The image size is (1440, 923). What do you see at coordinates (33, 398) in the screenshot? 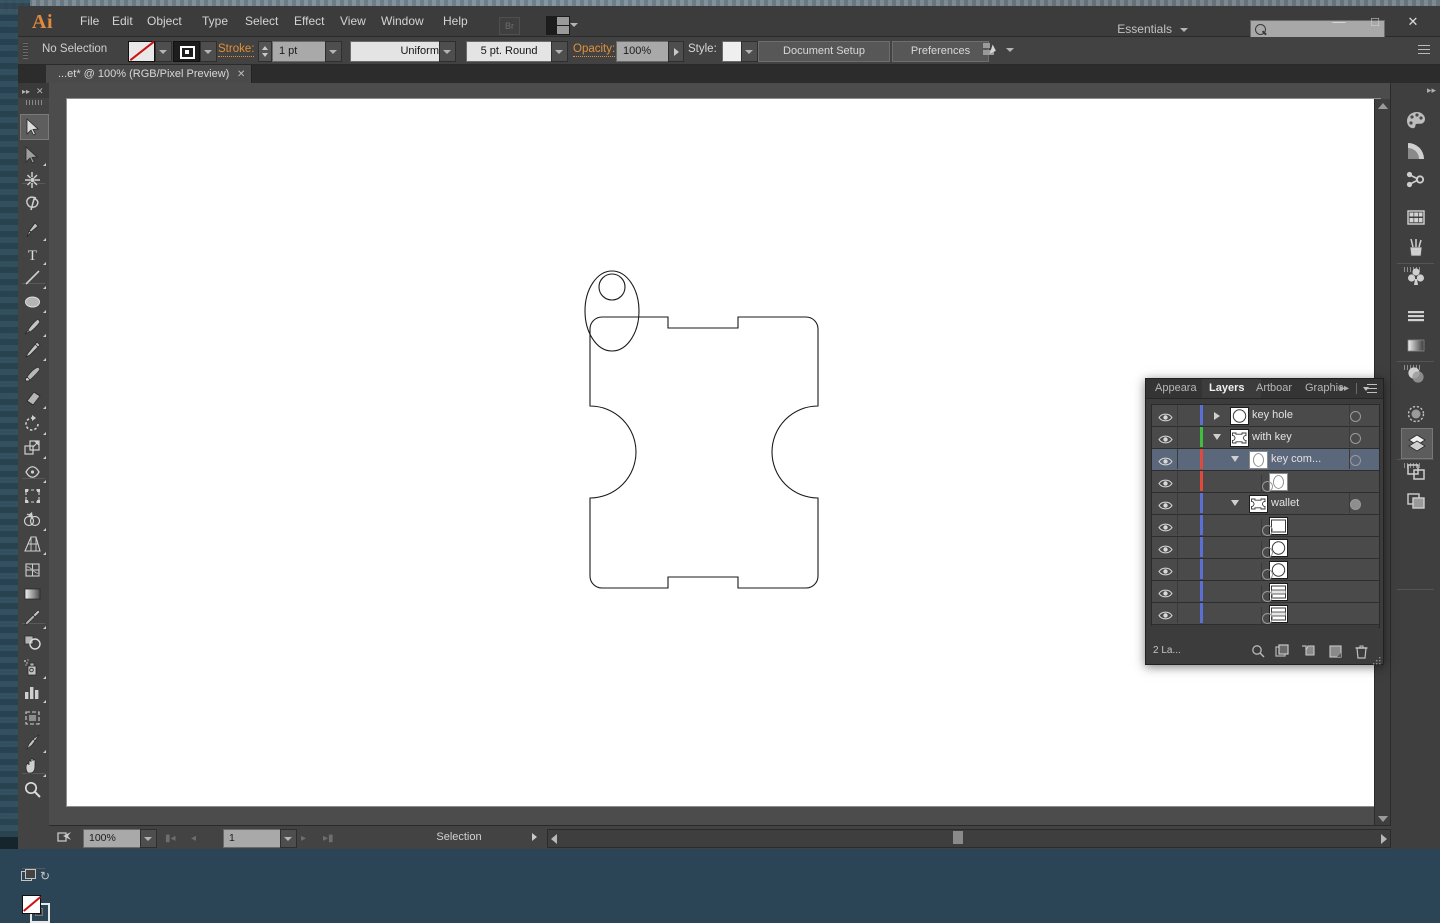
I see `eraser-tool` at bounding box center [33, 398].